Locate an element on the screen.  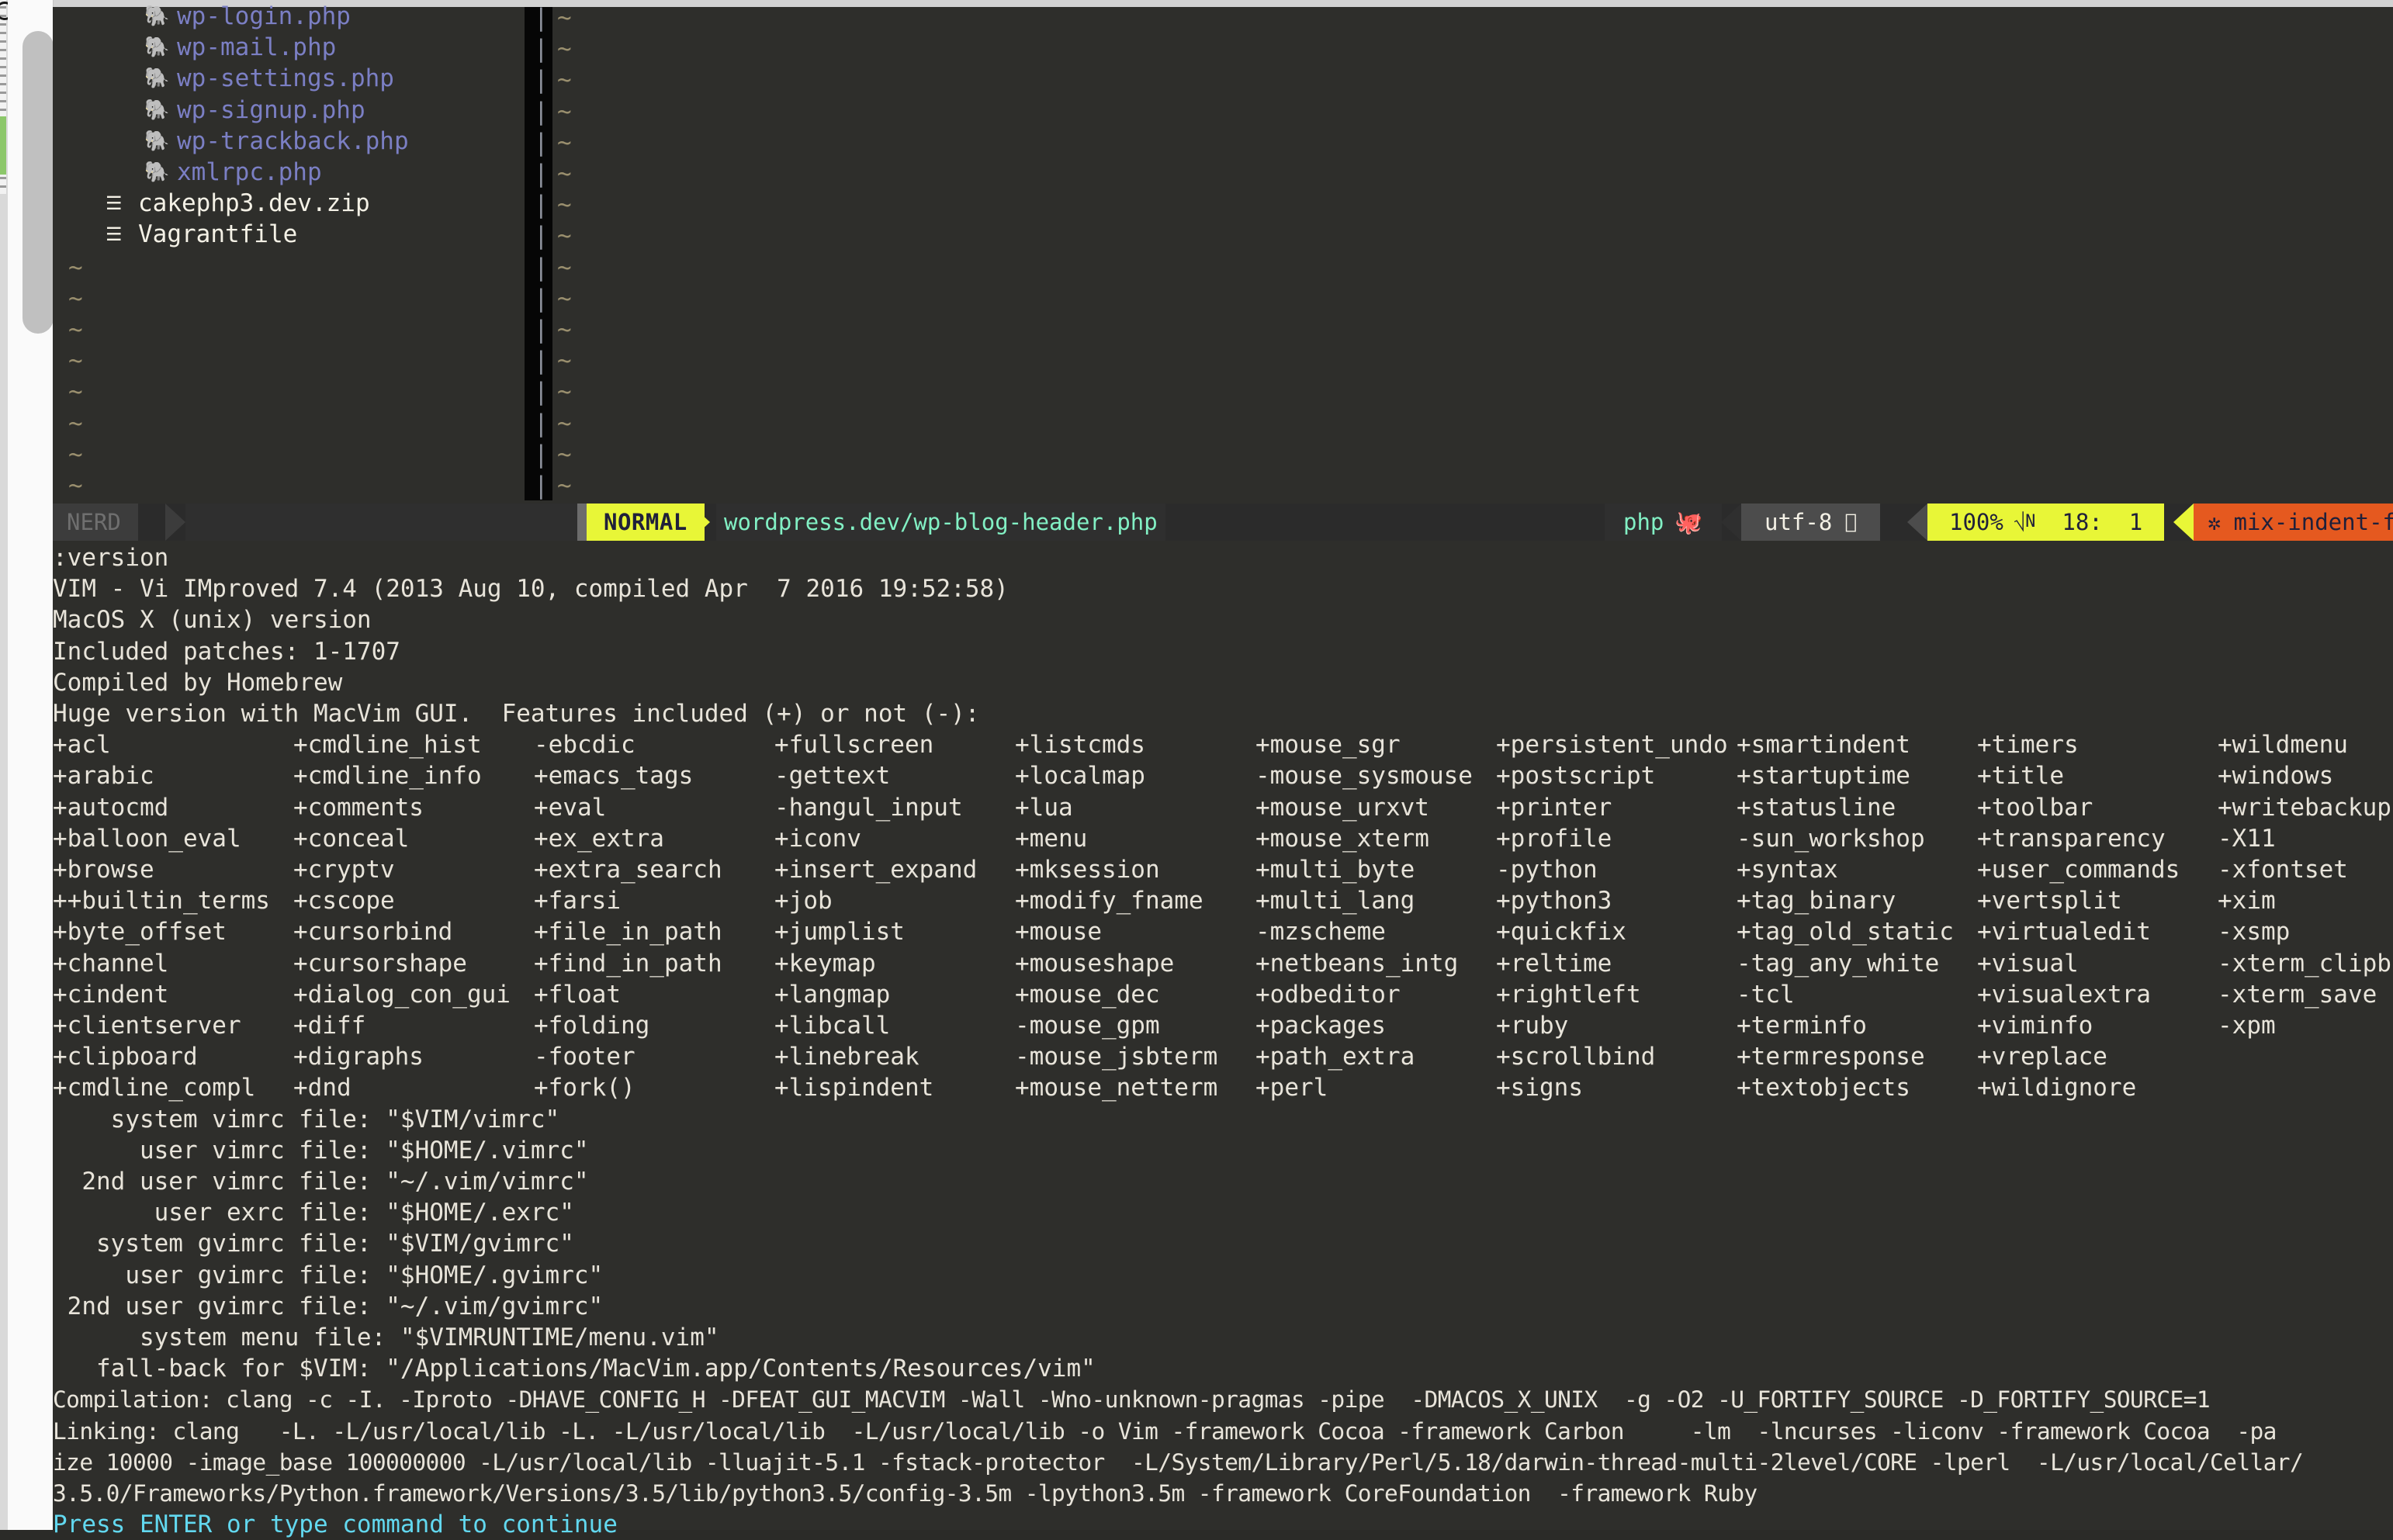
vim-feature-flag: +printer is located at coordinates (1554, 807).